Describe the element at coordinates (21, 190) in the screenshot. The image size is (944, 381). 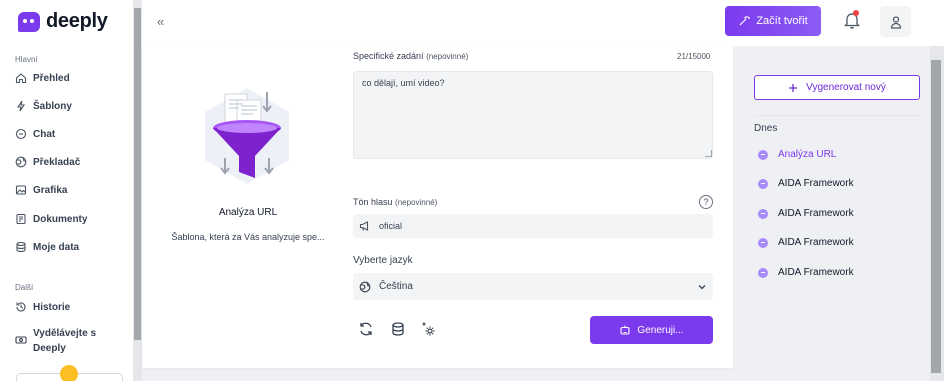
I see `image-icon` at that location.